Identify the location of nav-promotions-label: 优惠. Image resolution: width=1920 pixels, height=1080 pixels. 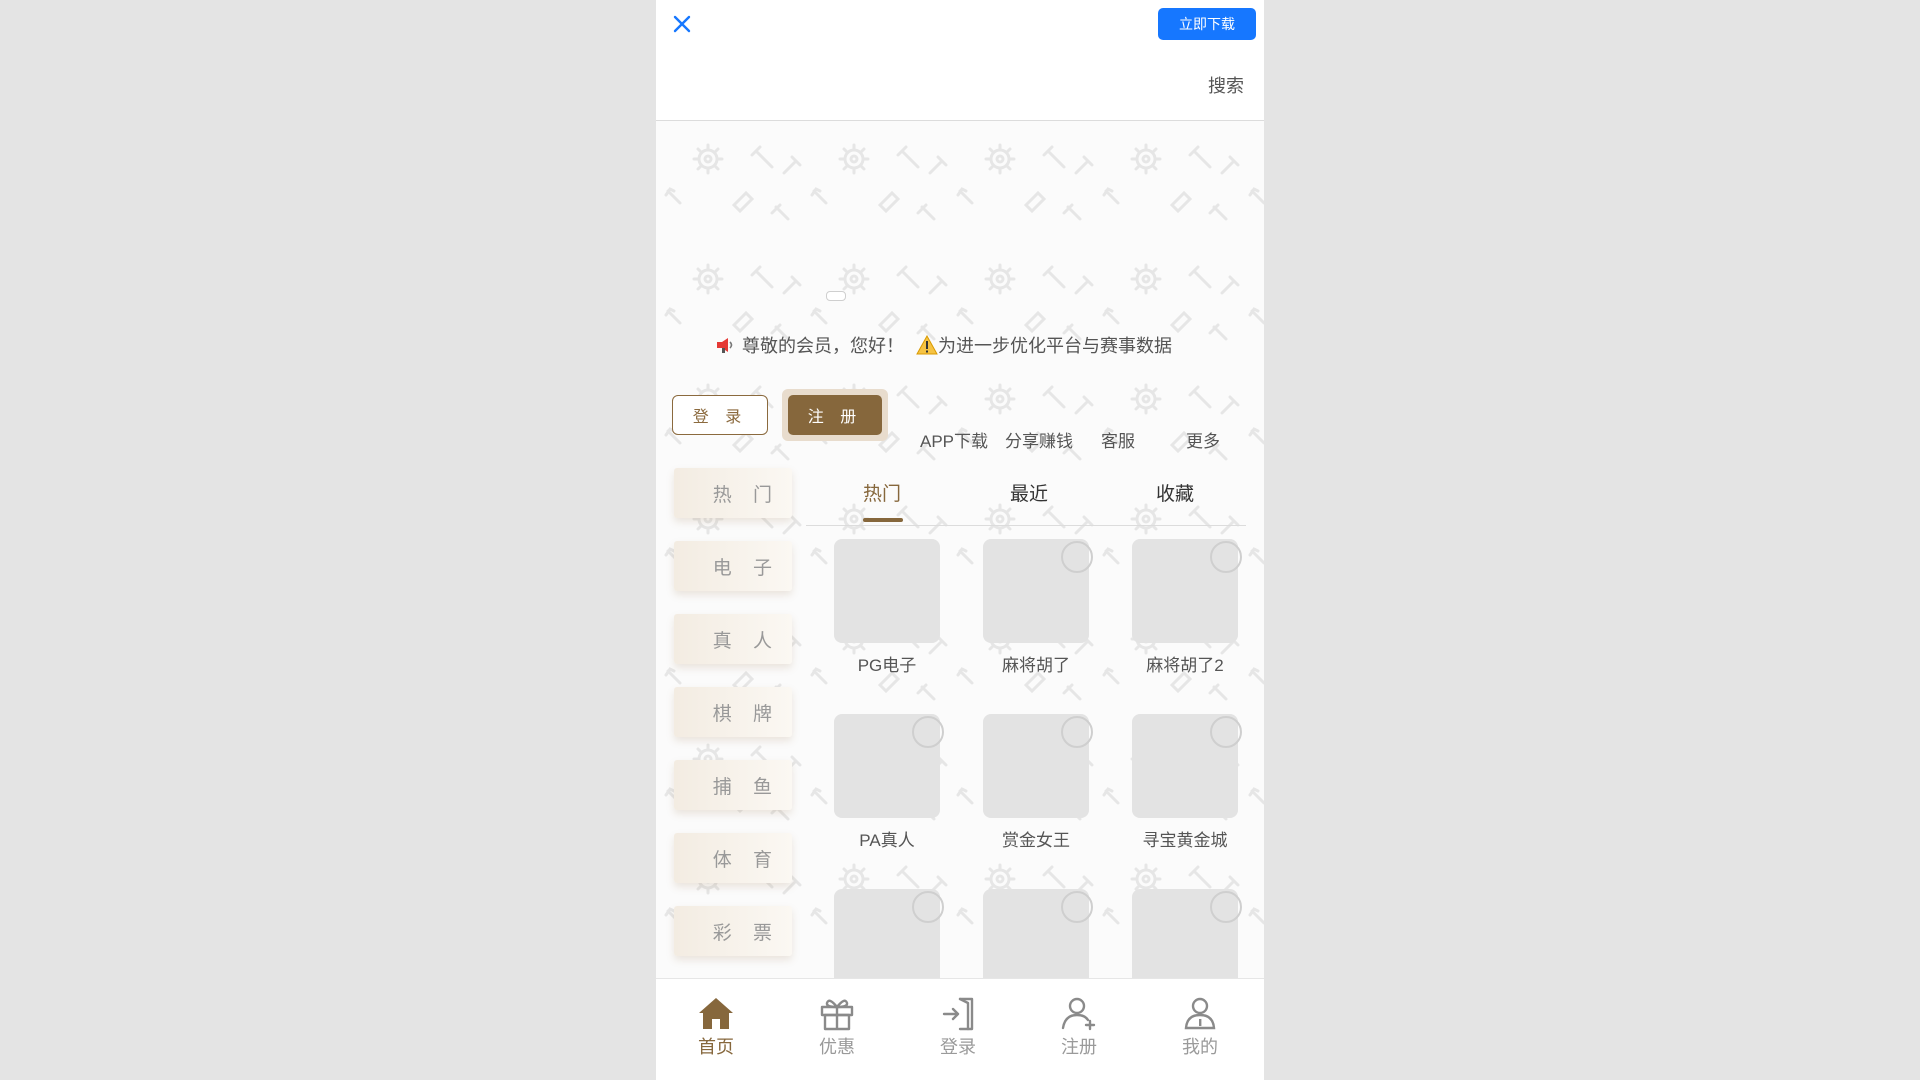
(837, 1047).